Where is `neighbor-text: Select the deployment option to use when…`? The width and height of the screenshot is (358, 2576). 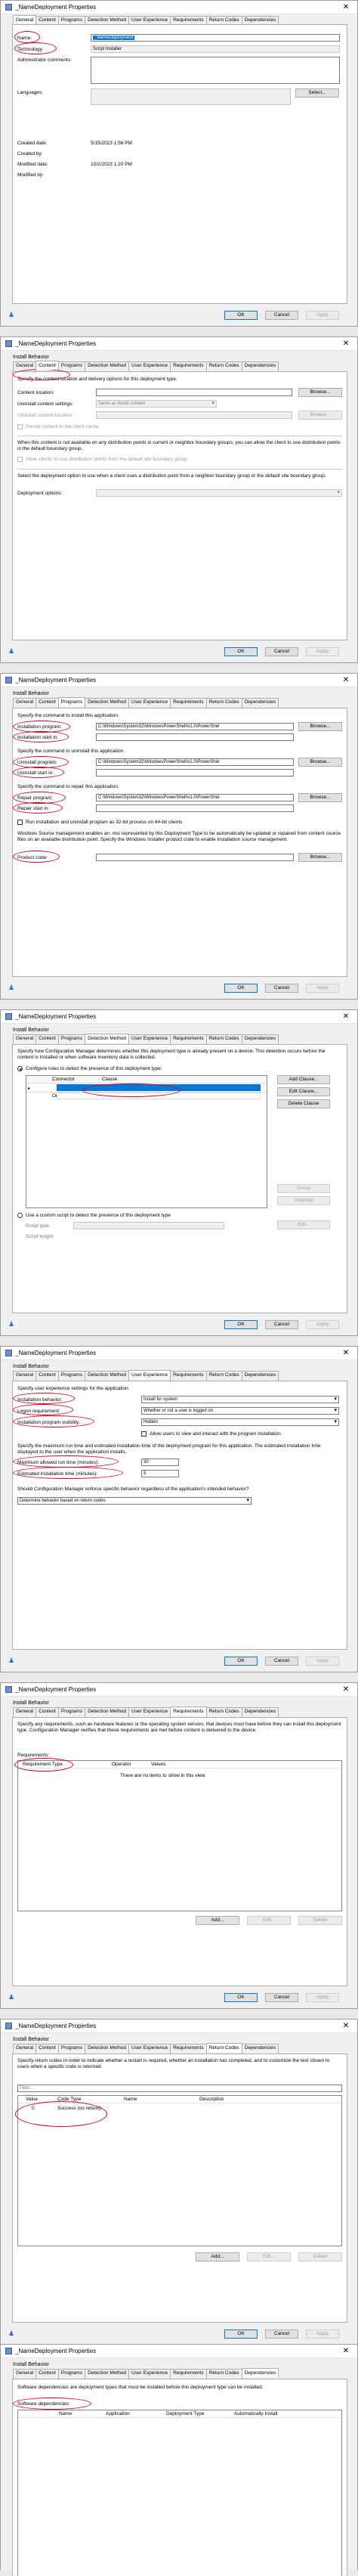 neighbor-text: Select the deployment option to use when… is located at coordinates (171, 476).